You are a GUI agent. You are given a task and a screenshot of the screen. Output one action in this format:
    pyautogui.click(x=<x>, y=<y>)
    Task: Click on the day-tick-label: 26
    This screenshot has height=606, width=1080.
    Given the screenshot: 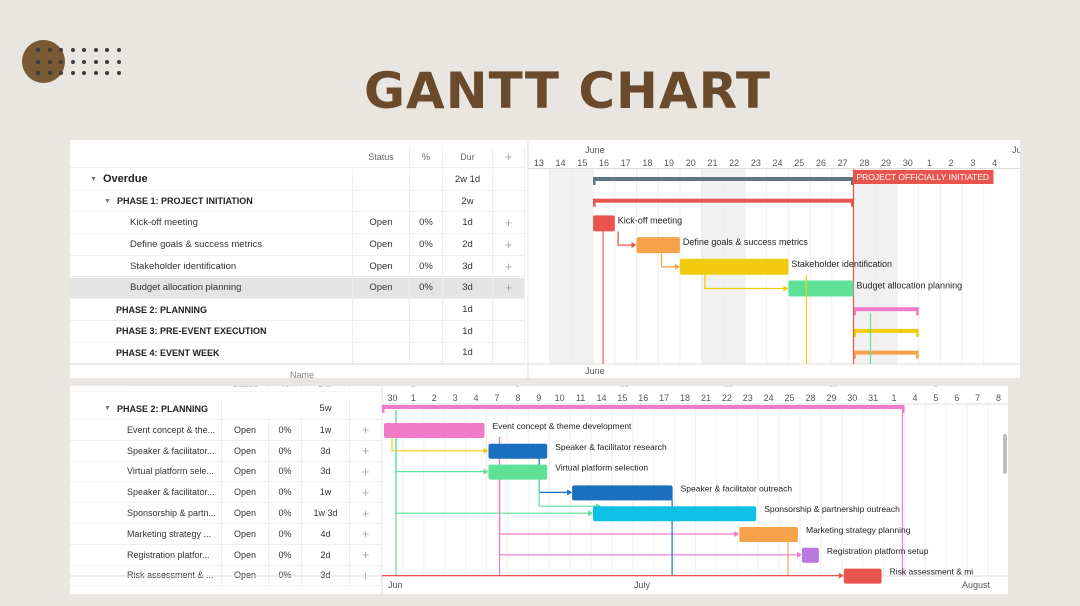 What is the action you would take?
    pyautogui.click(x=821, y=163)
    